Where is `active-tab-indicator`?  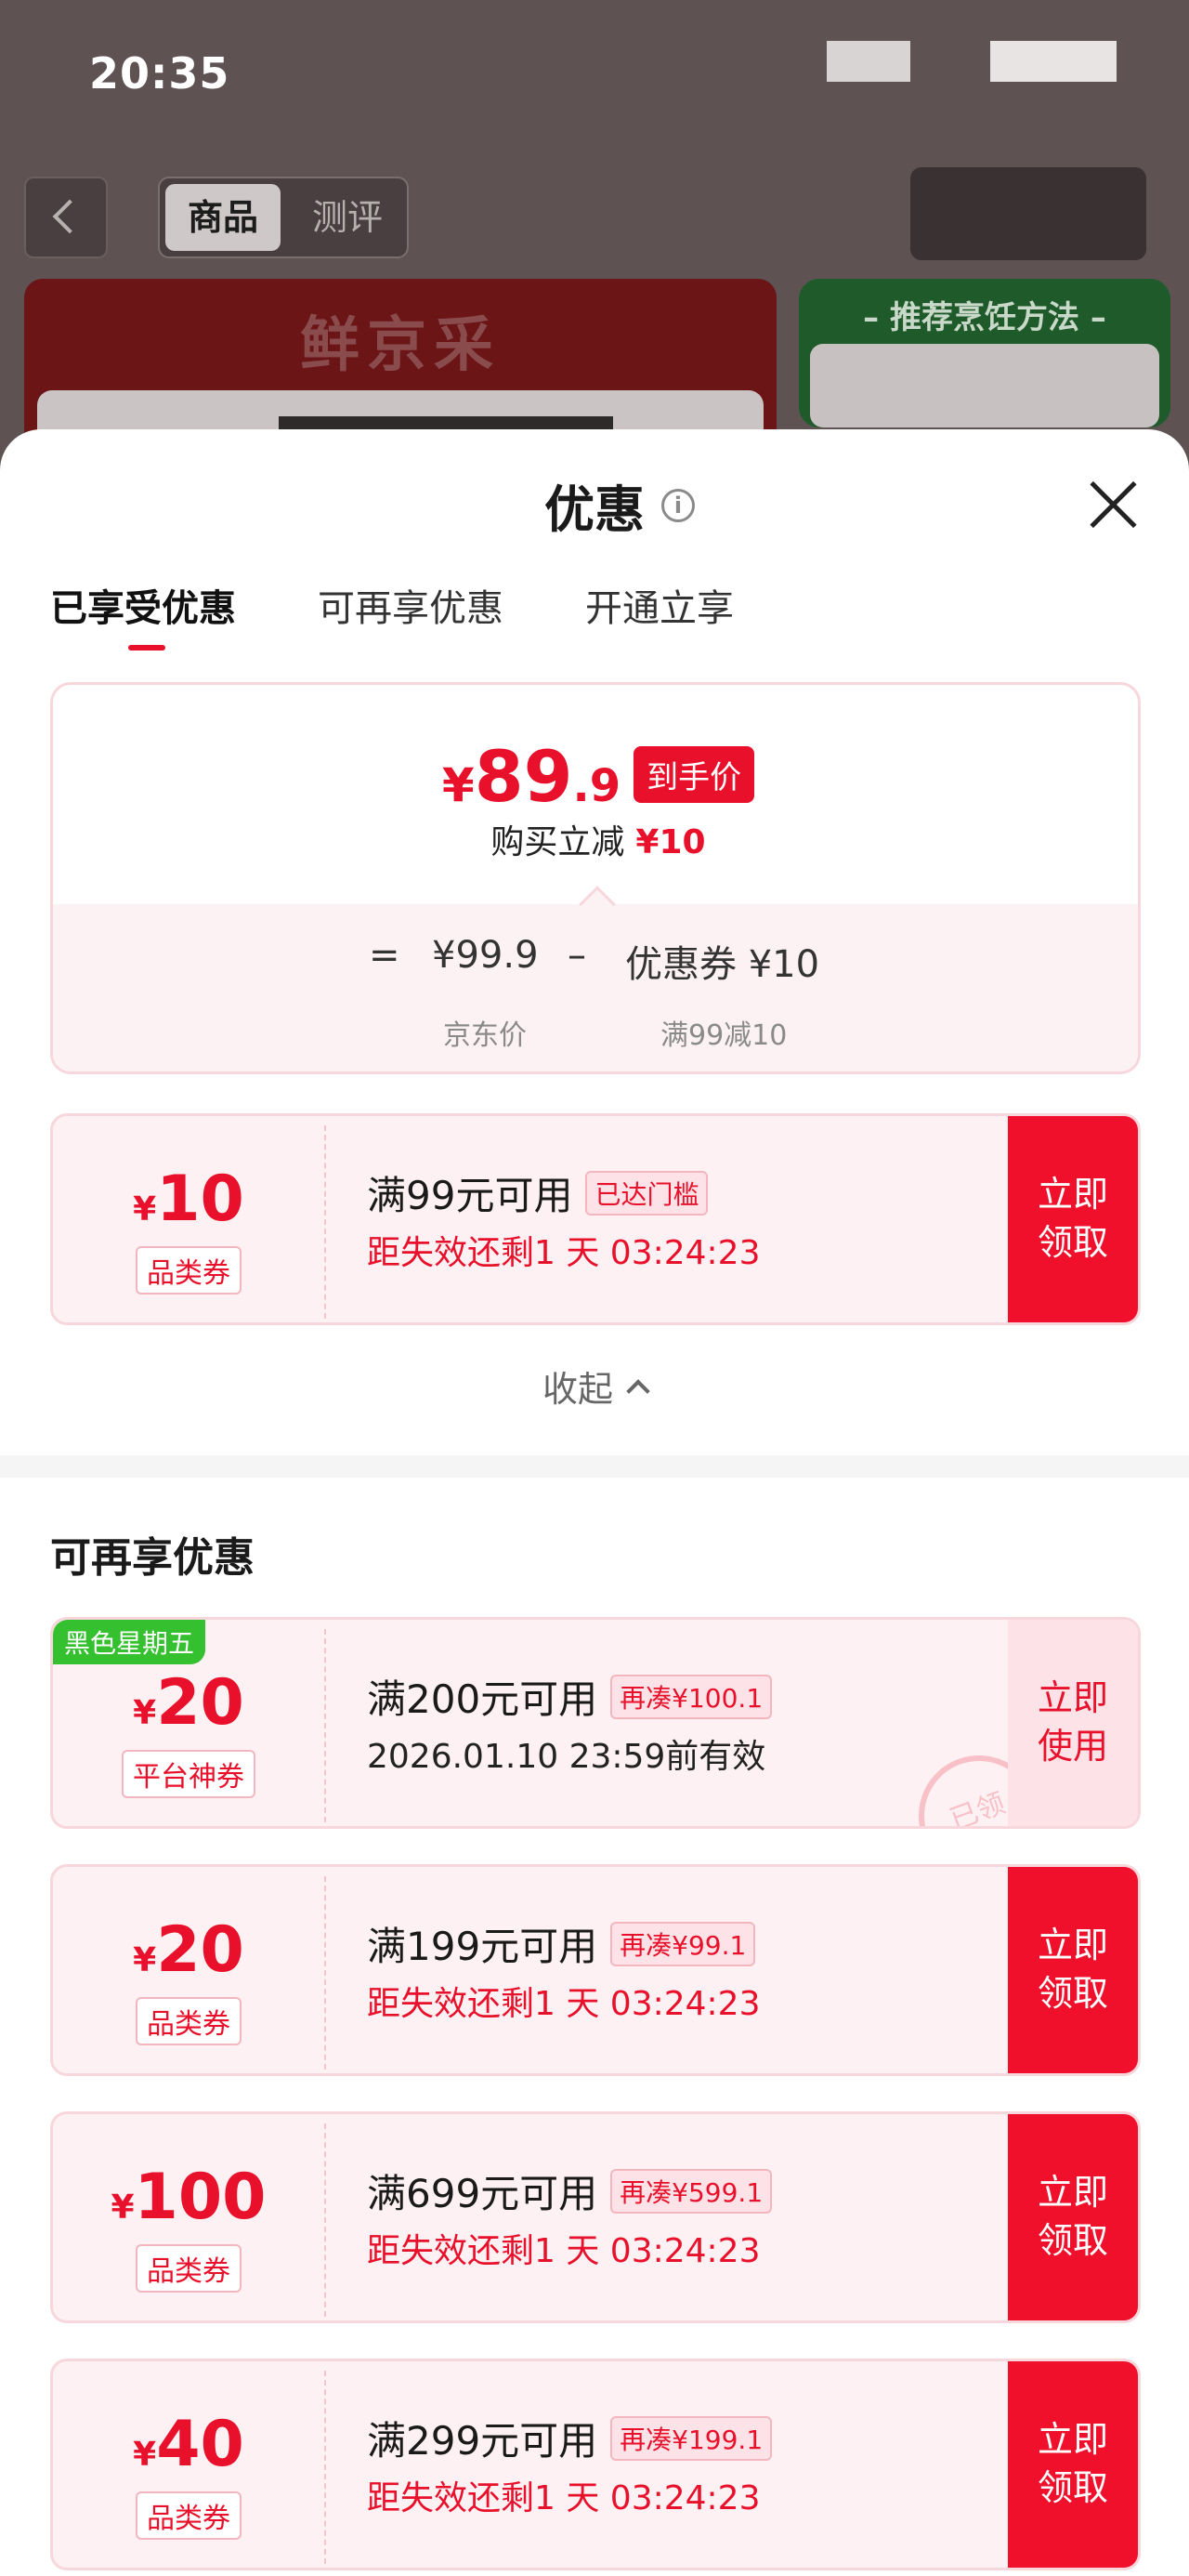 active-tab-indicator is located at coordinates (146, 648).